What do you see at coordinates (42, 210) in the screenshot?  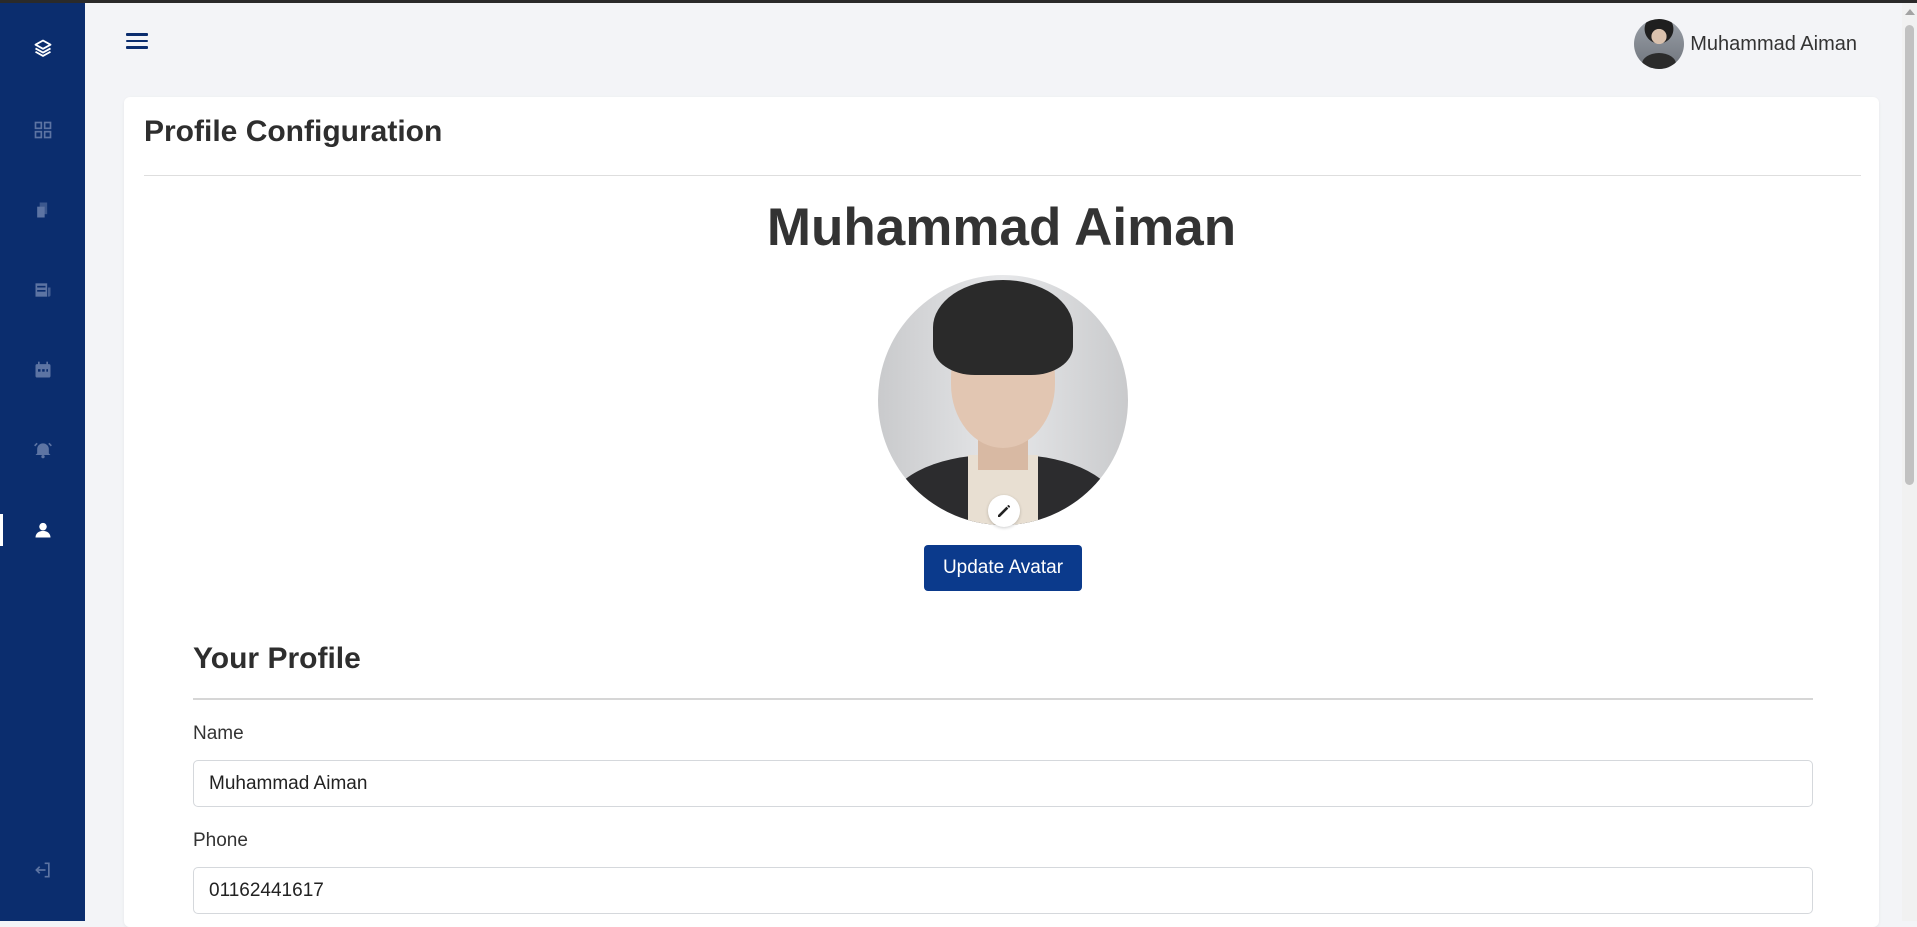 I see `document-icon` at bounding box center [42, 210].